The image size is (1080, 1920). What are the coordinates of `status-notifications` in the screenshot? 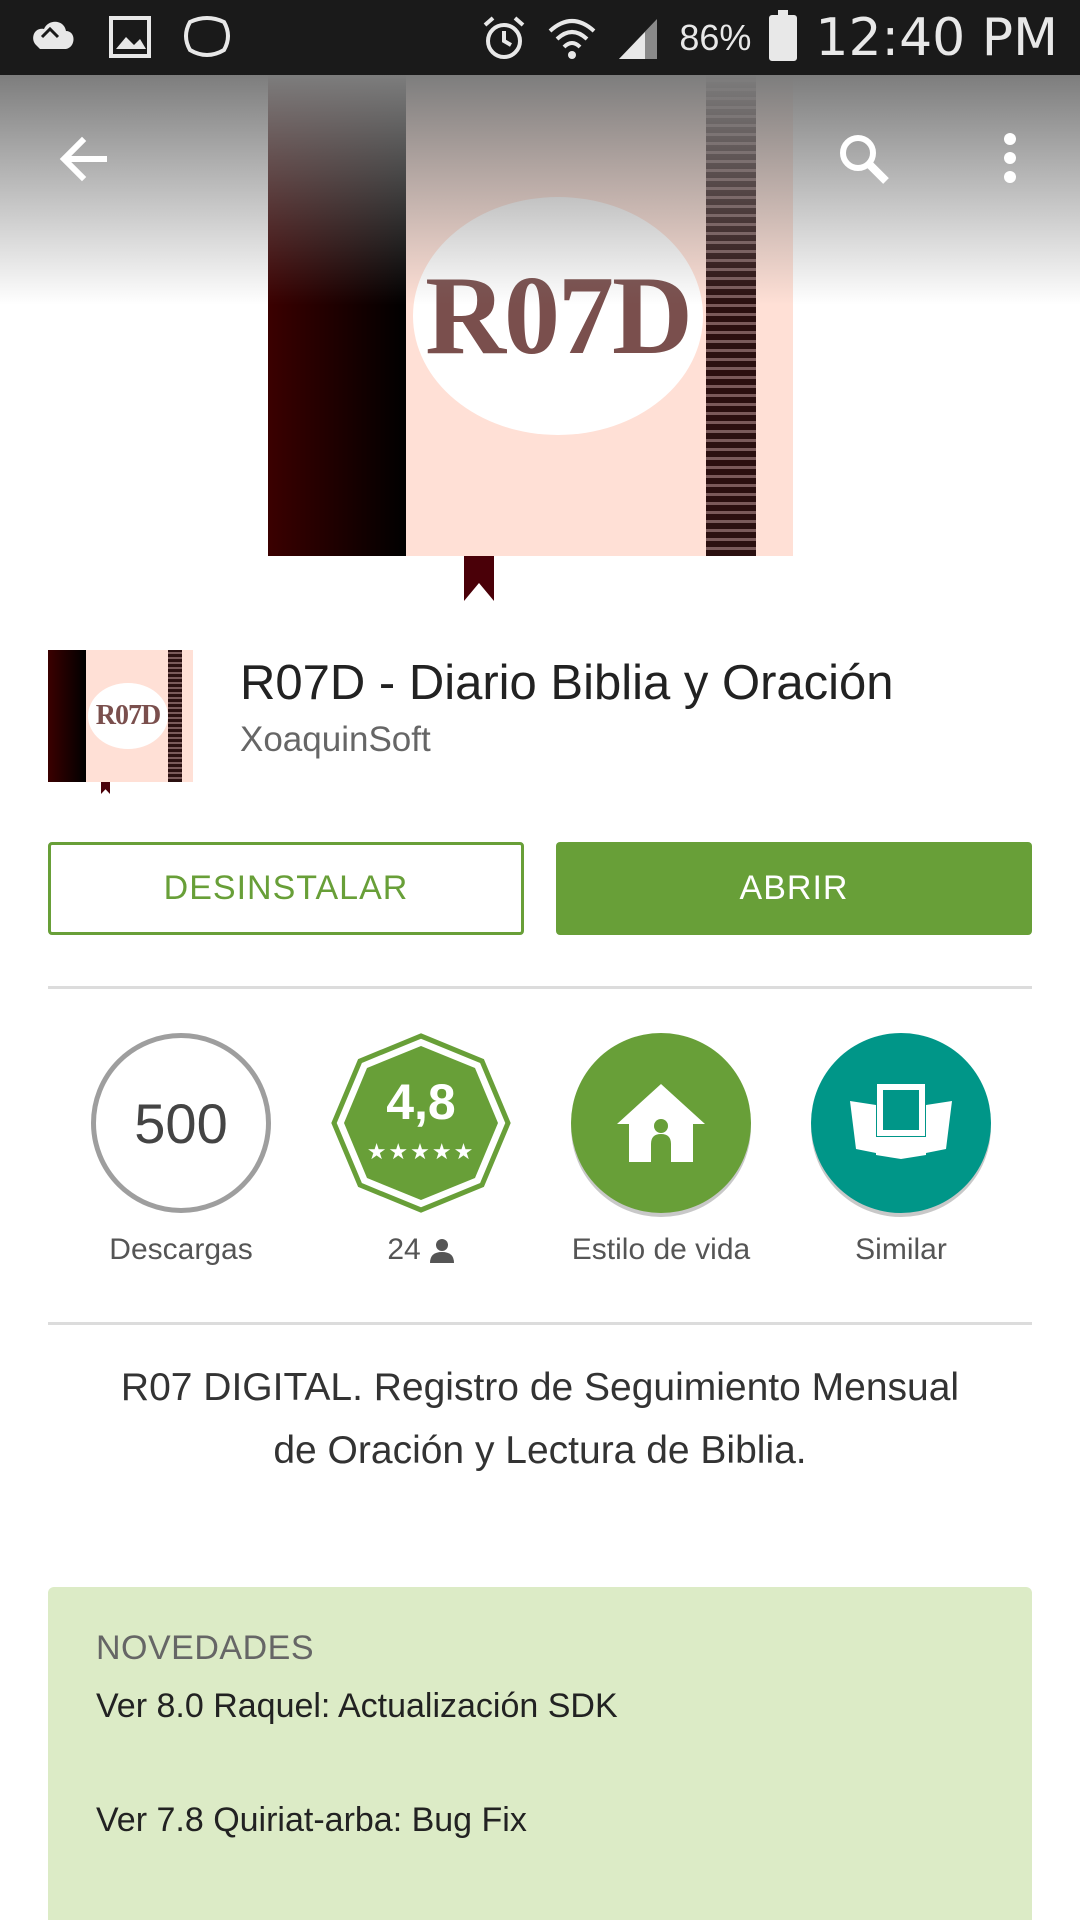 It's located at (130, 37).